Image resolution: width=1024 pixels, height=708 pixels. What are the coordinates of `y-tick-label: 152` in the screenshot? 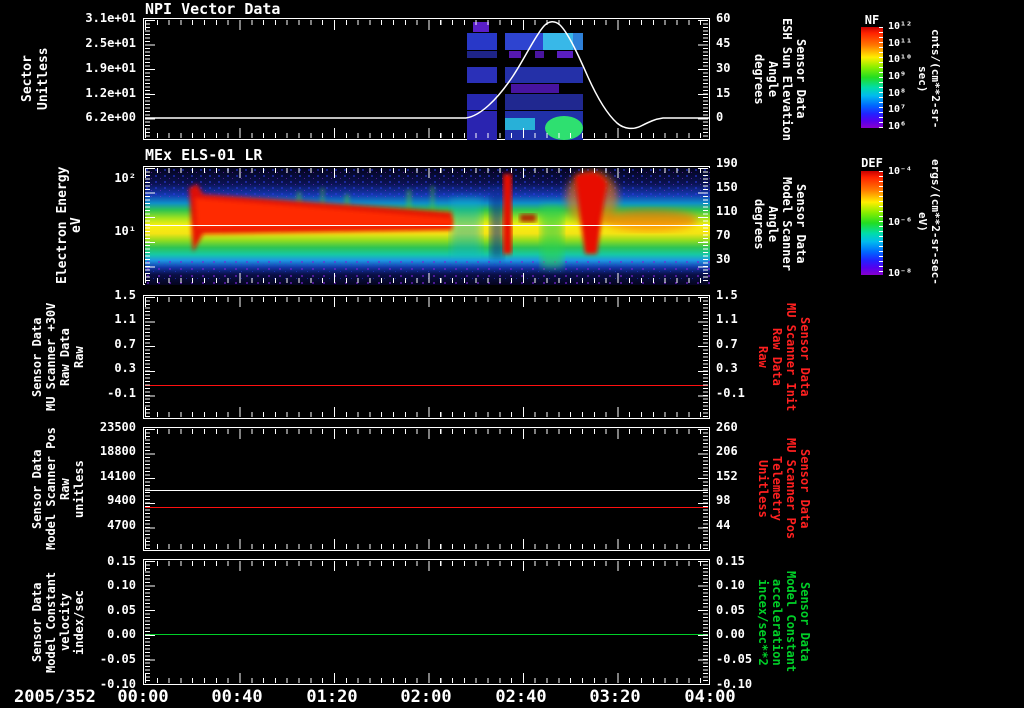 It's located at (727, 476).